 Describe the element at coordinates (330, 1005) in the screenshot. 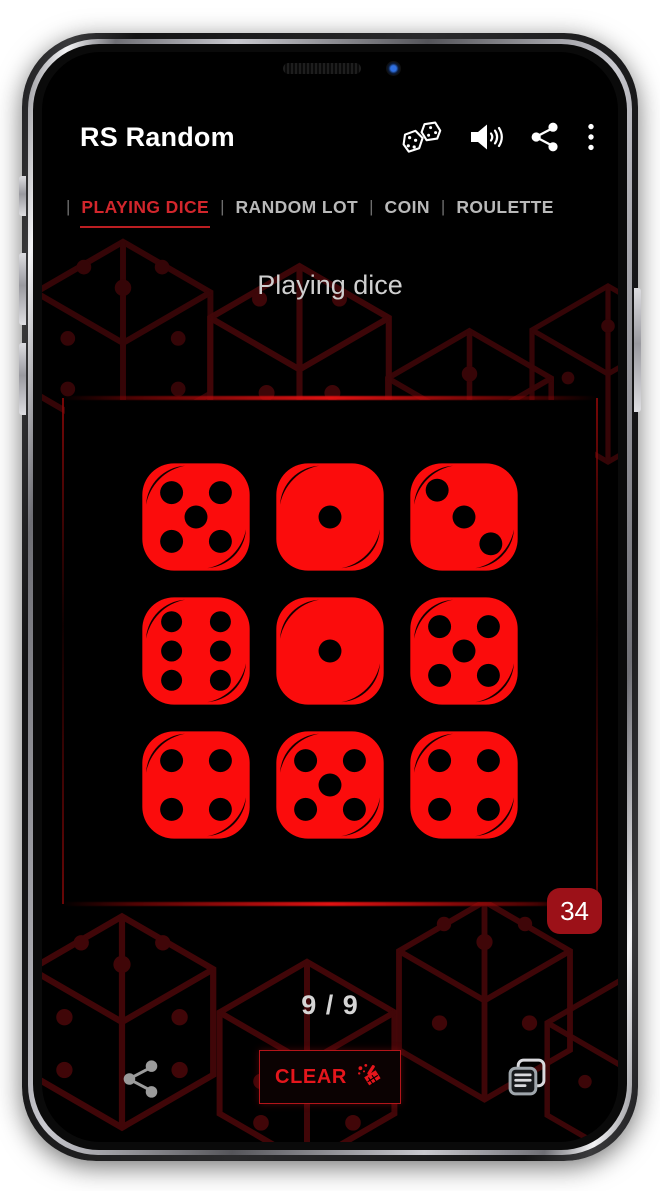

I see `dice-counter: 9 / 9` at that location.